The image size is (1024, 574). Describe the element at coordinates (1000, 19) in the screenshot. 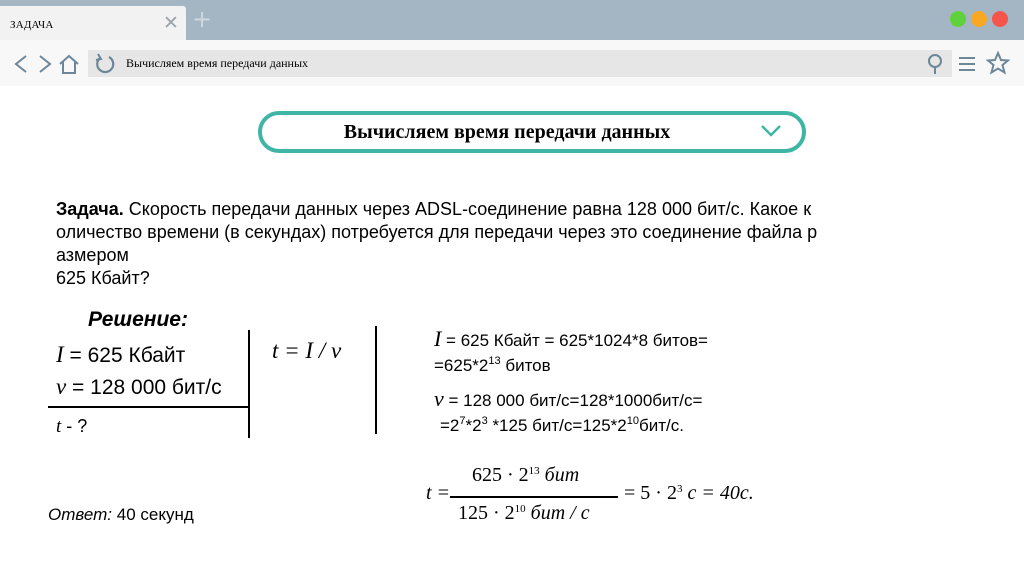

I see `close-window-dot` at that location.